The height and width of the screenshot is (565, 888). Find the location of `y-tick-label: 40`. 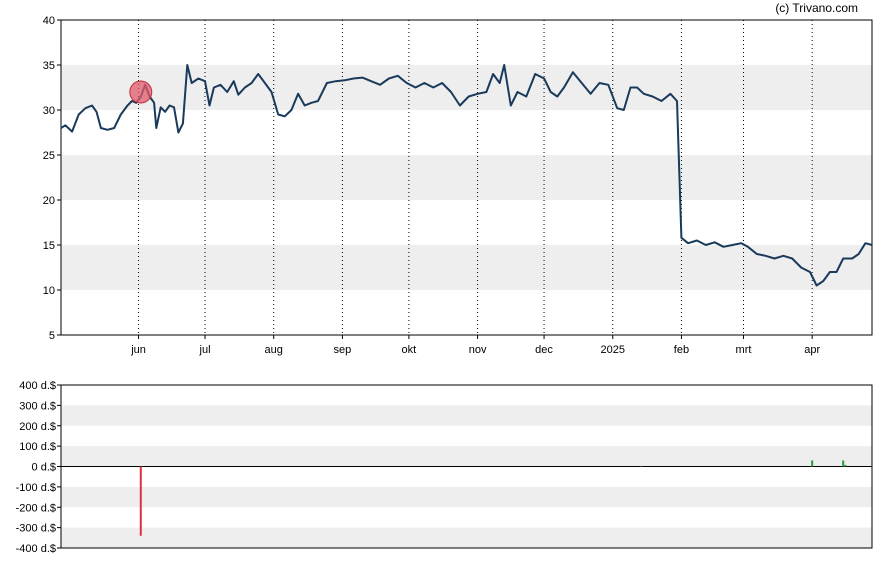

y-tick-label: 40 is located at coordinates (49, 21).